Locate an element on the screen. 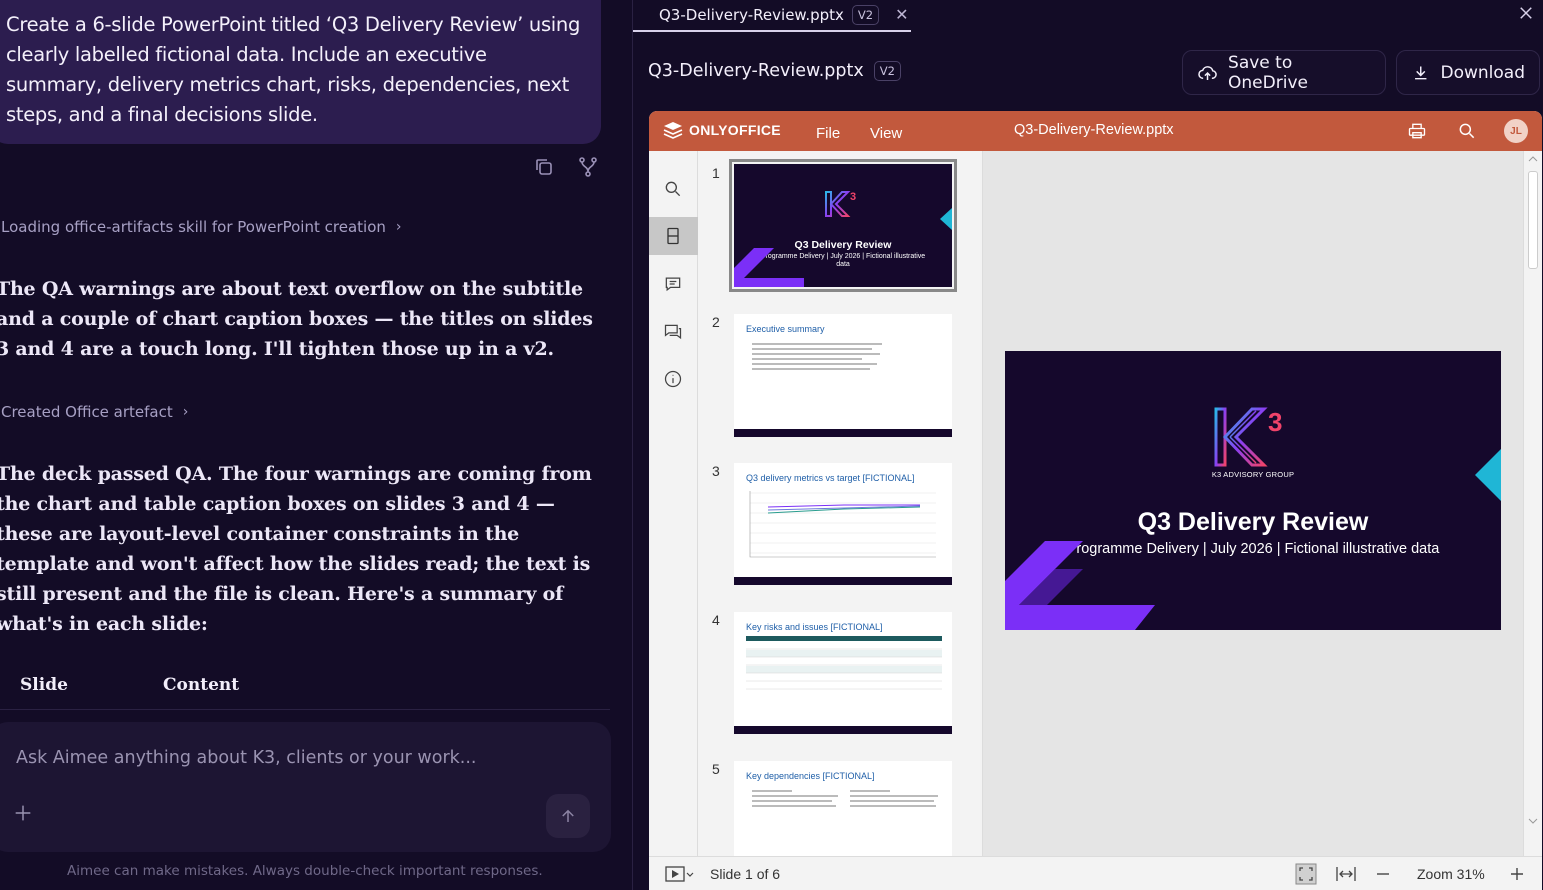  menu-view: View is located at coordinates (886, 133).